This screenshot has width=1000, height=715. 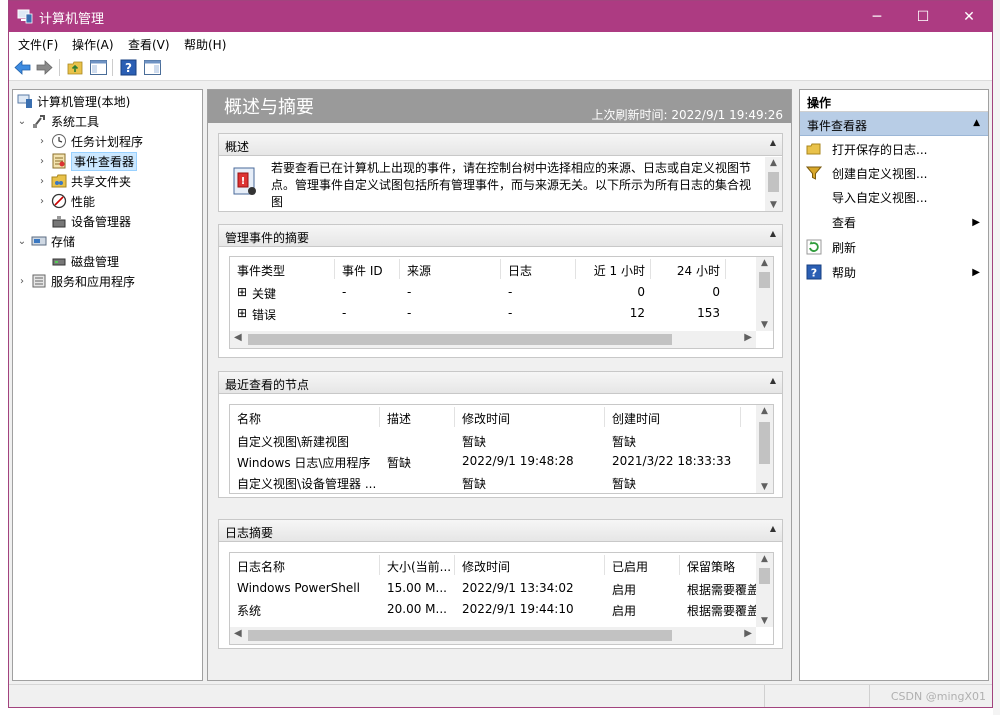 I want to click on tree-item-disk-management: 磁盘管理, so click(x=77, y=261).